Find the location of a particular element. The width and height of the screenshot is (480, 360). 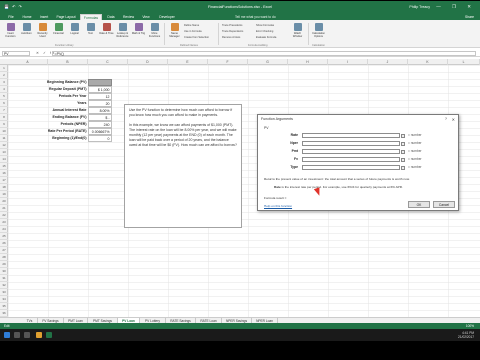

row-header: 9 is located at coordinates (4, 124).